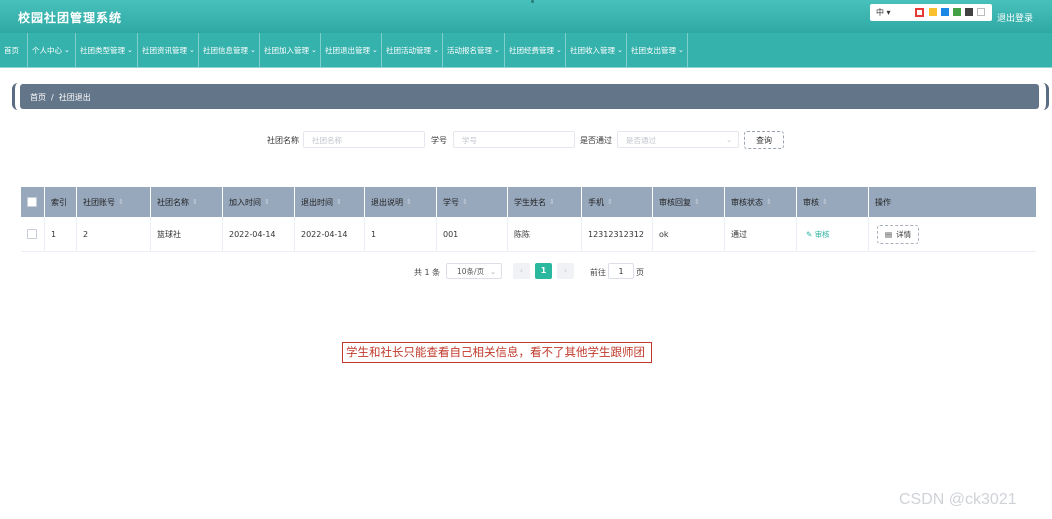 The height and width of the screenshot is (519, 1052). What do you see at coordinates (61, 234) in the screenshot?
I see `cell-index: 1` at bounding box center [61, 234].